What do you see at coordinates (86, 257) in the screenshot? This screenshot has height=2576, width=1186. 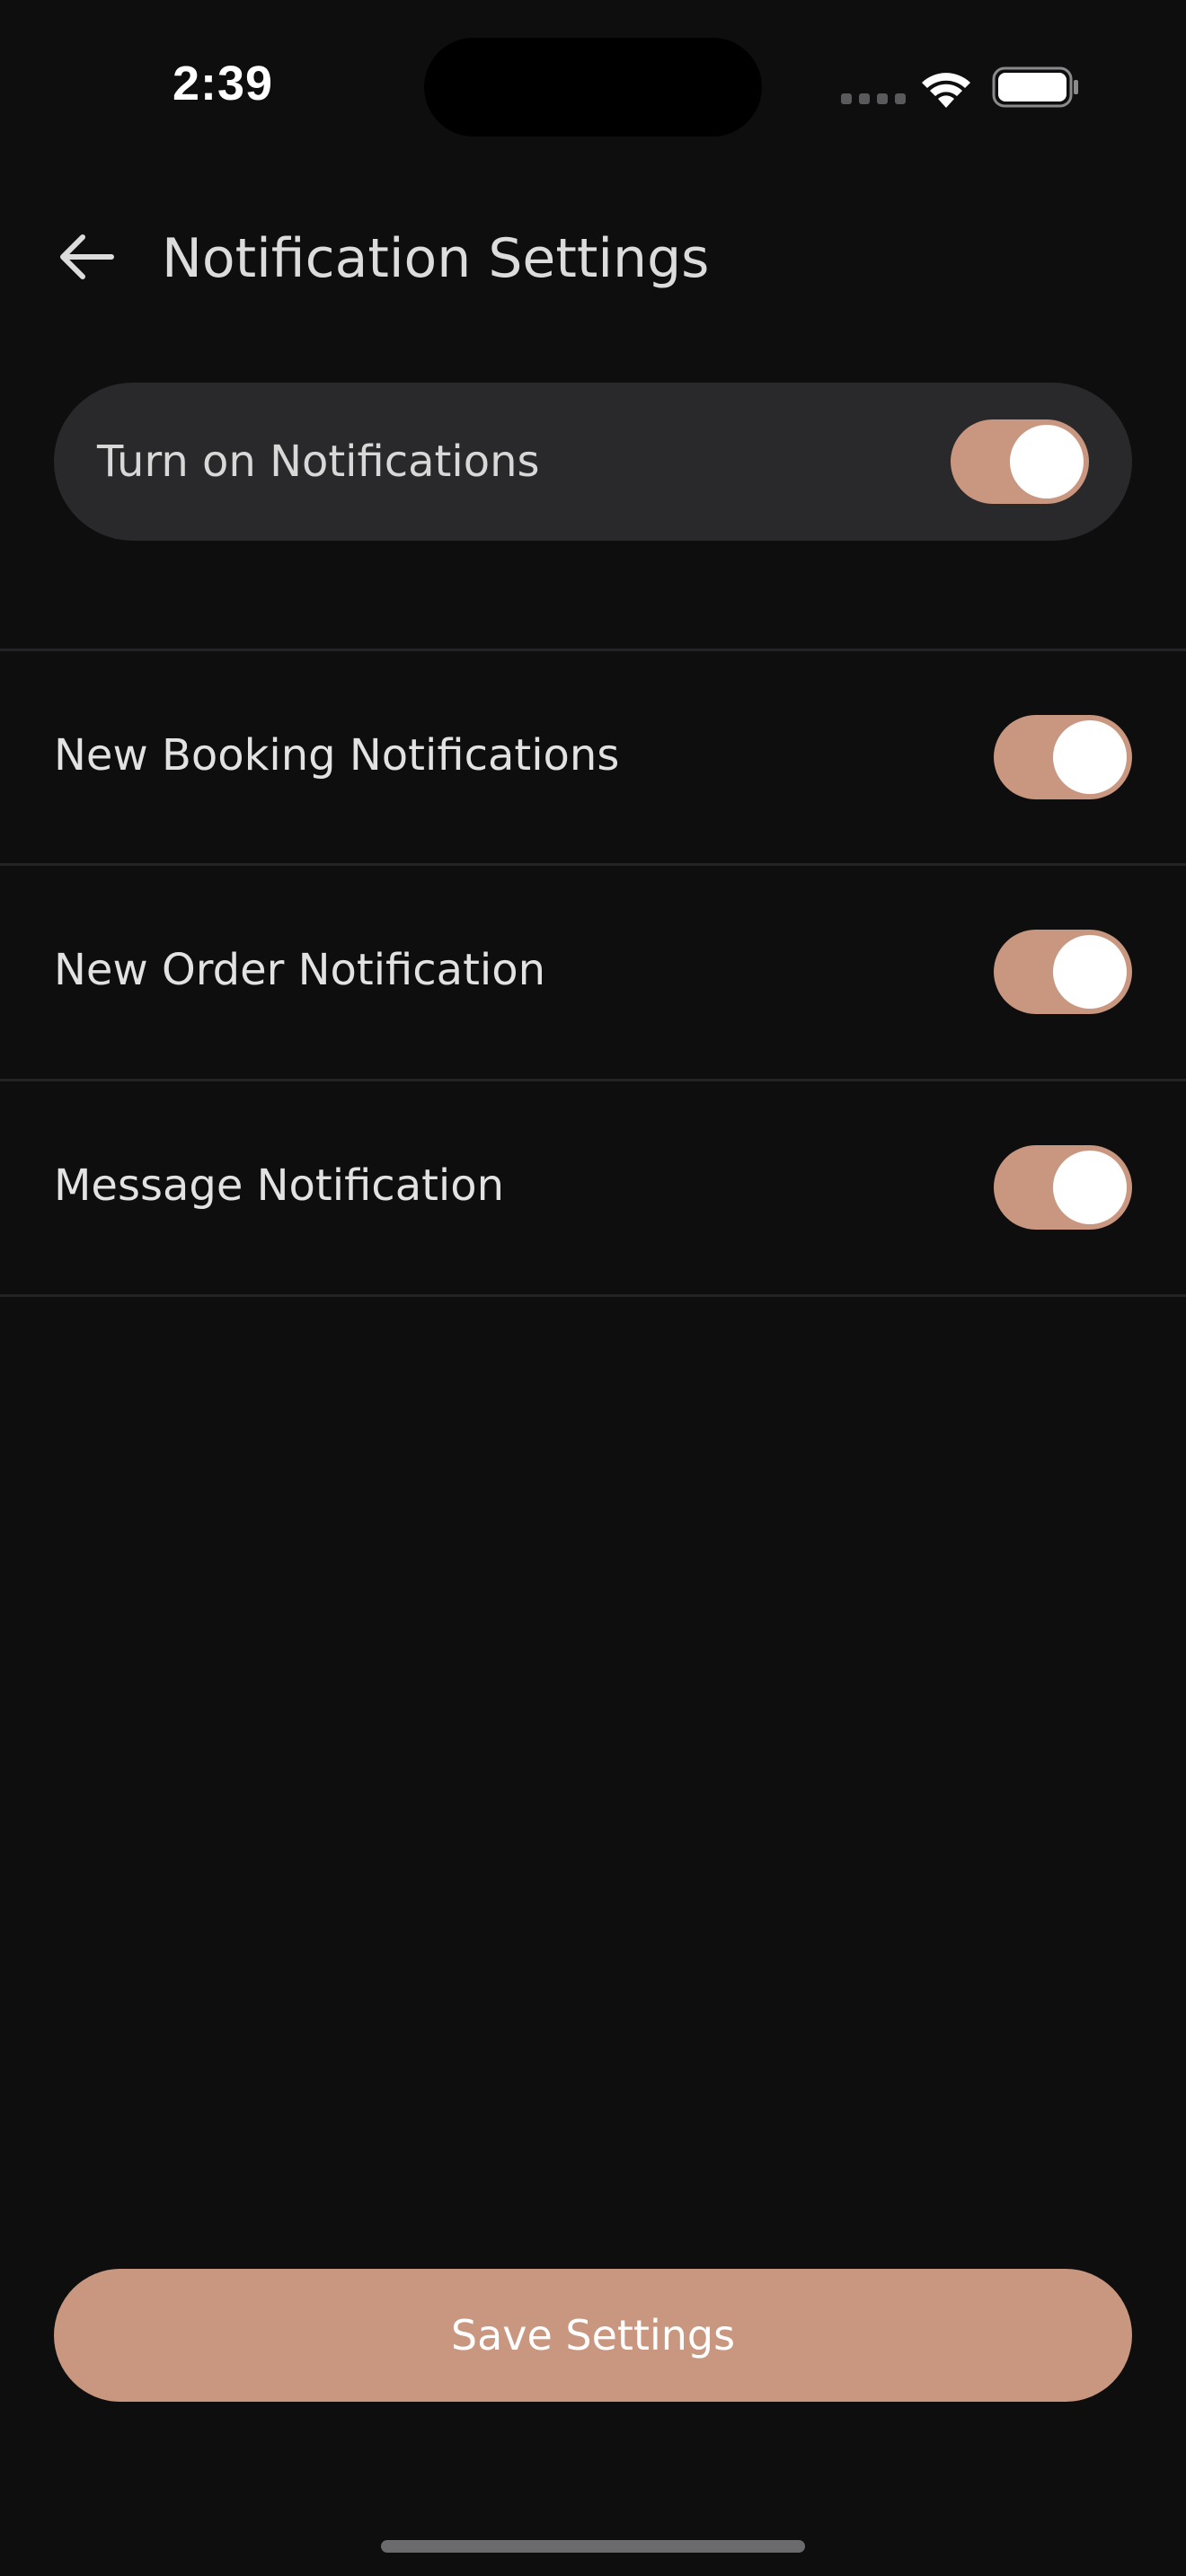 I see `arrow-left-icon` at bounding box center [86, 257].